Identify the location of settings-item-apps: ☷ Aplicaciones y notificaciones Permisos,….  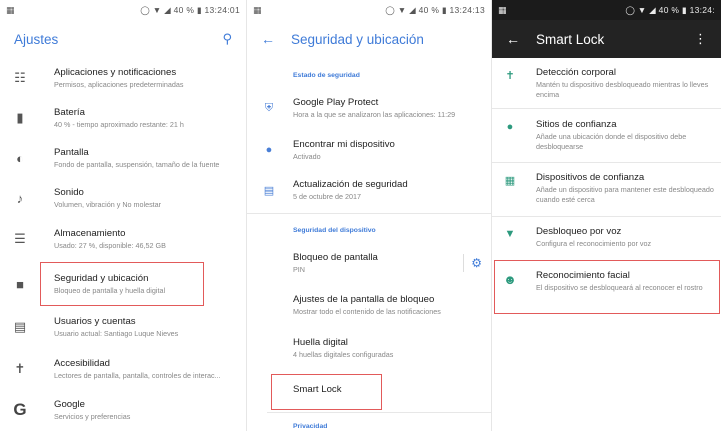
(123, 78).